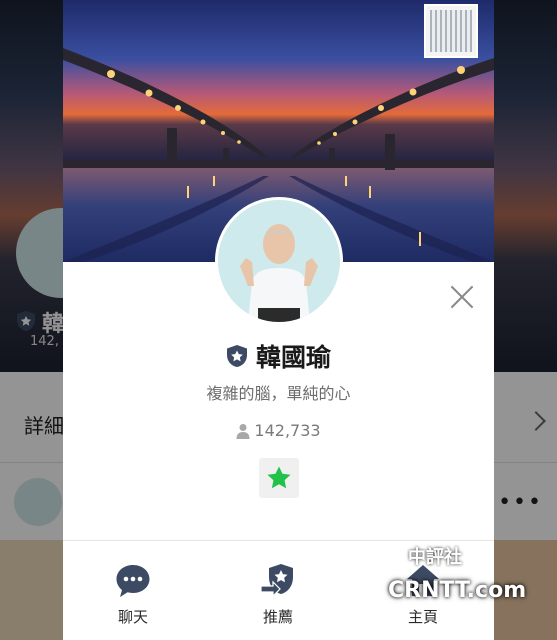  I want to click on profile-avatar, so click(279, 261).